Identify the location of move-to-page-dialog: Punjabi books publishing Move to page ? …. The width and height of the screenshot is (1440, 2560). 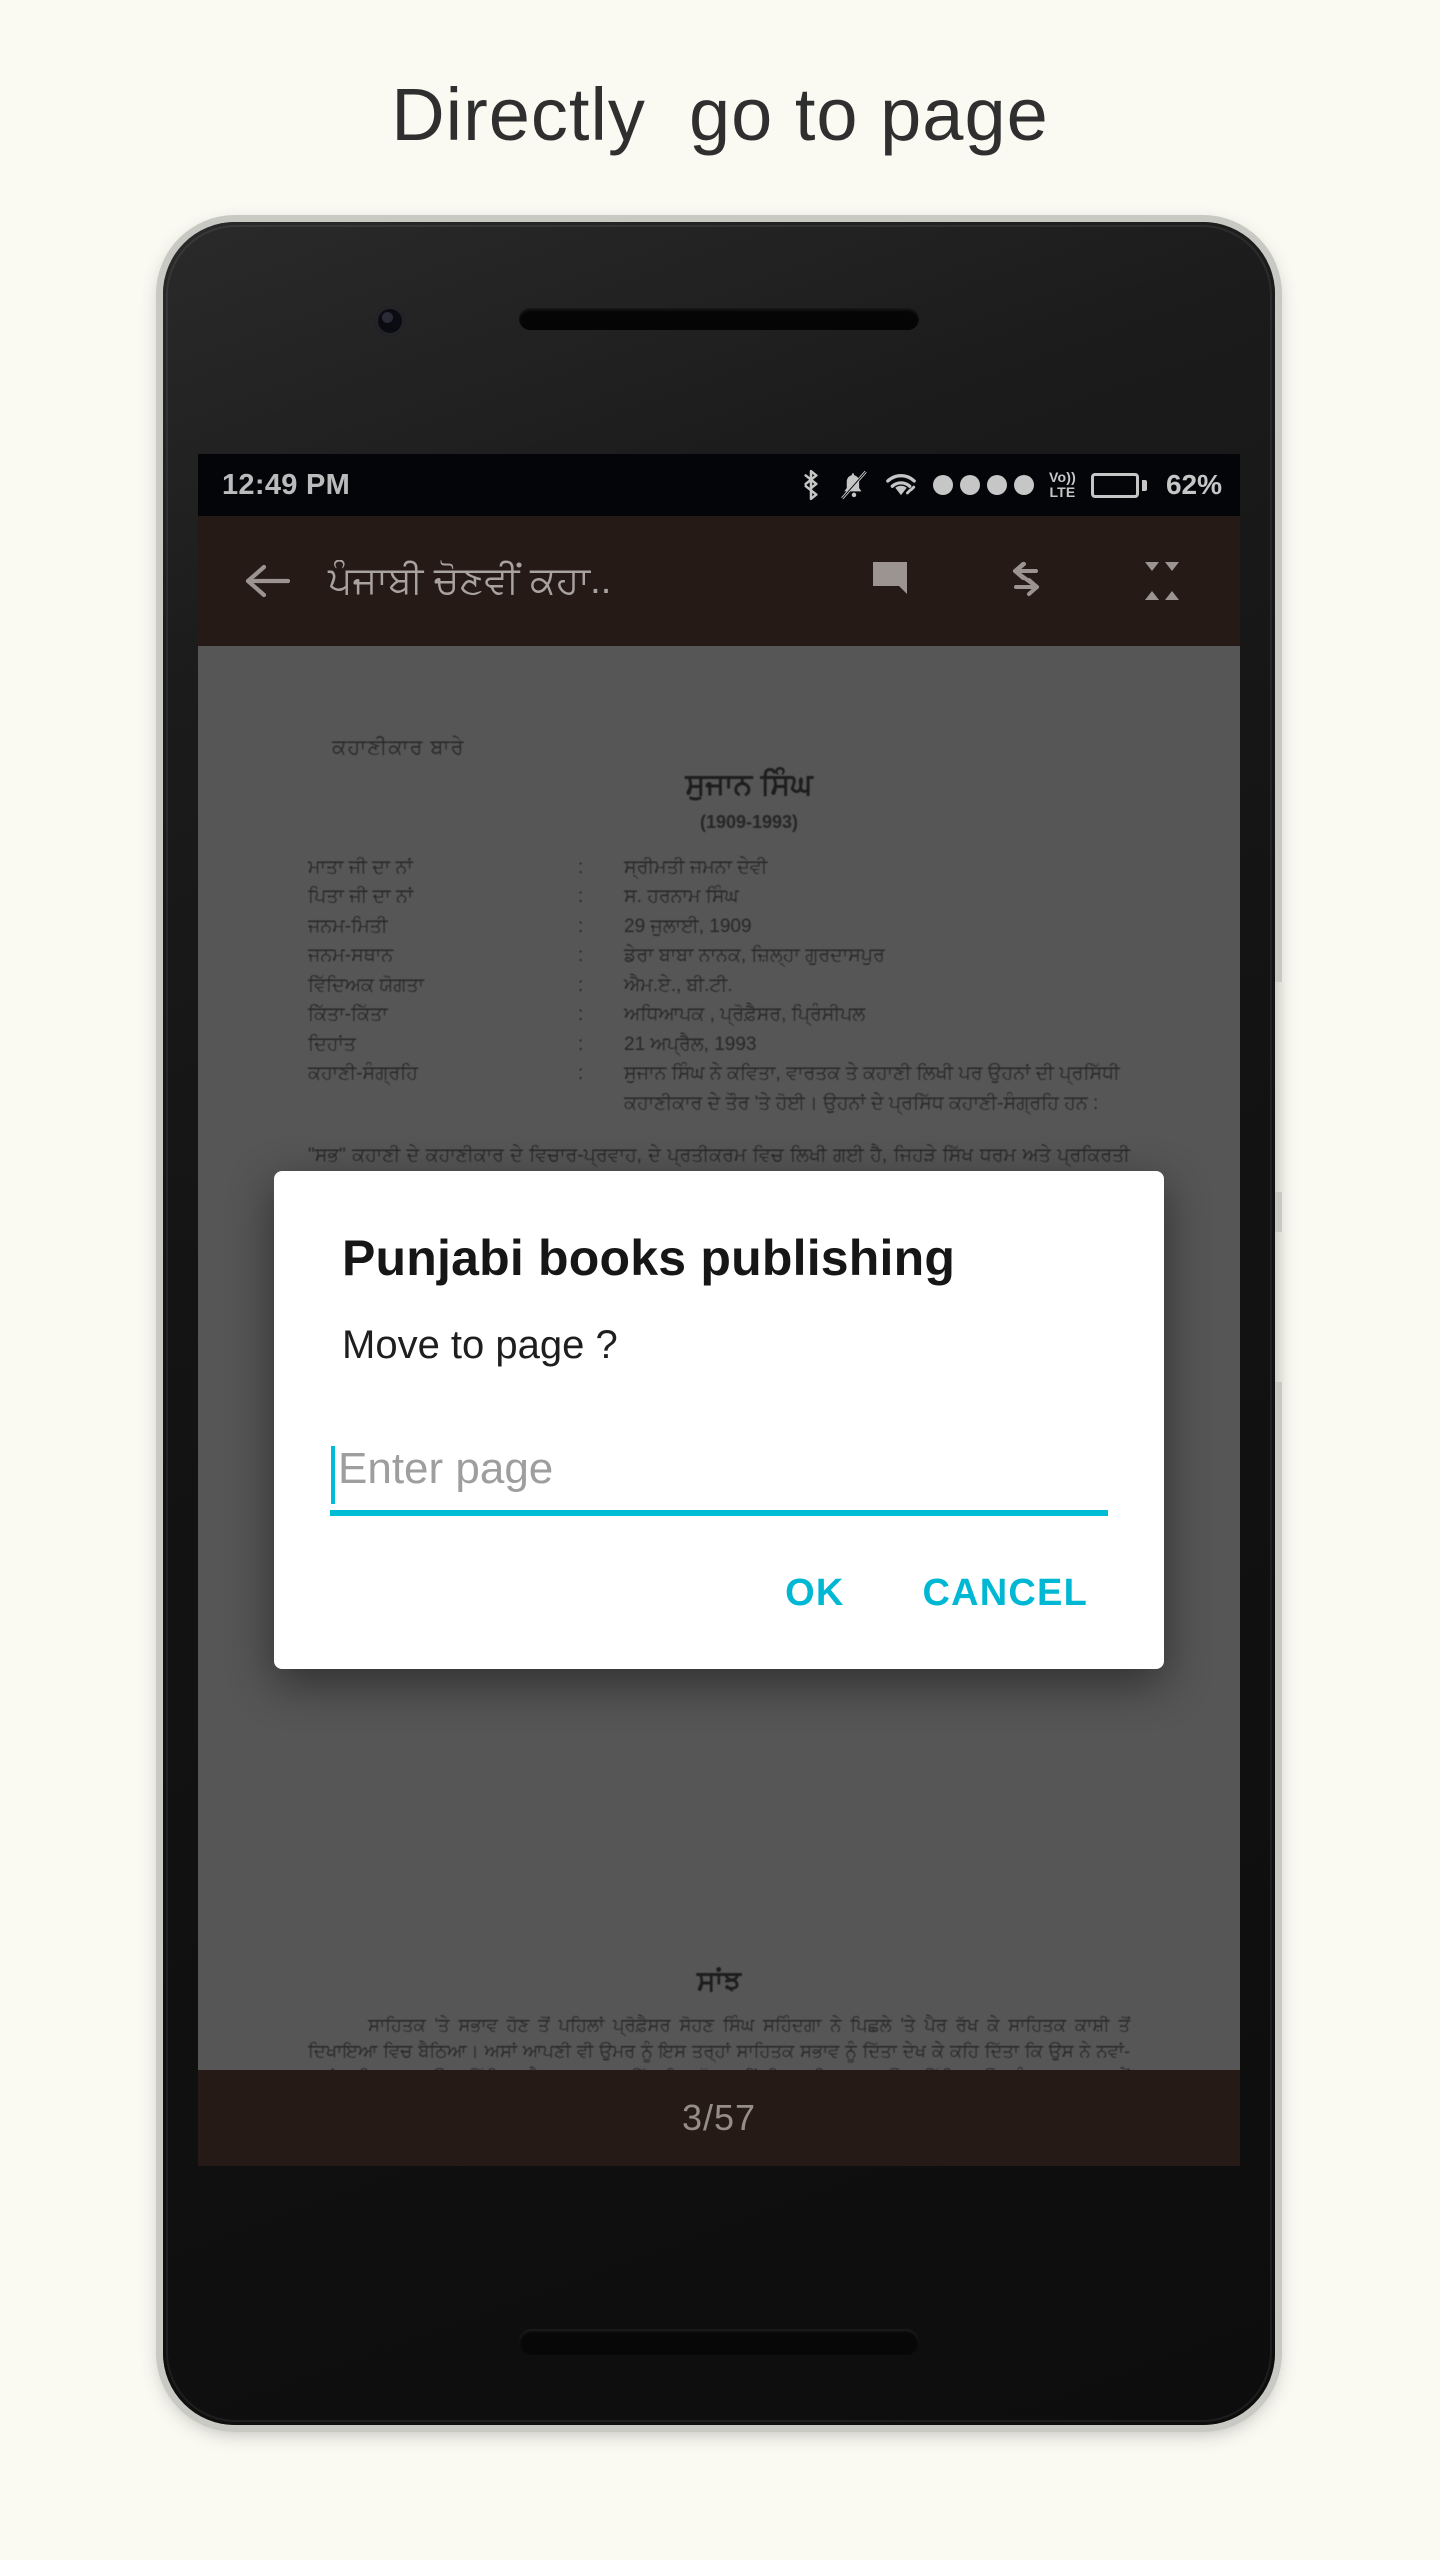
(719, 1420).